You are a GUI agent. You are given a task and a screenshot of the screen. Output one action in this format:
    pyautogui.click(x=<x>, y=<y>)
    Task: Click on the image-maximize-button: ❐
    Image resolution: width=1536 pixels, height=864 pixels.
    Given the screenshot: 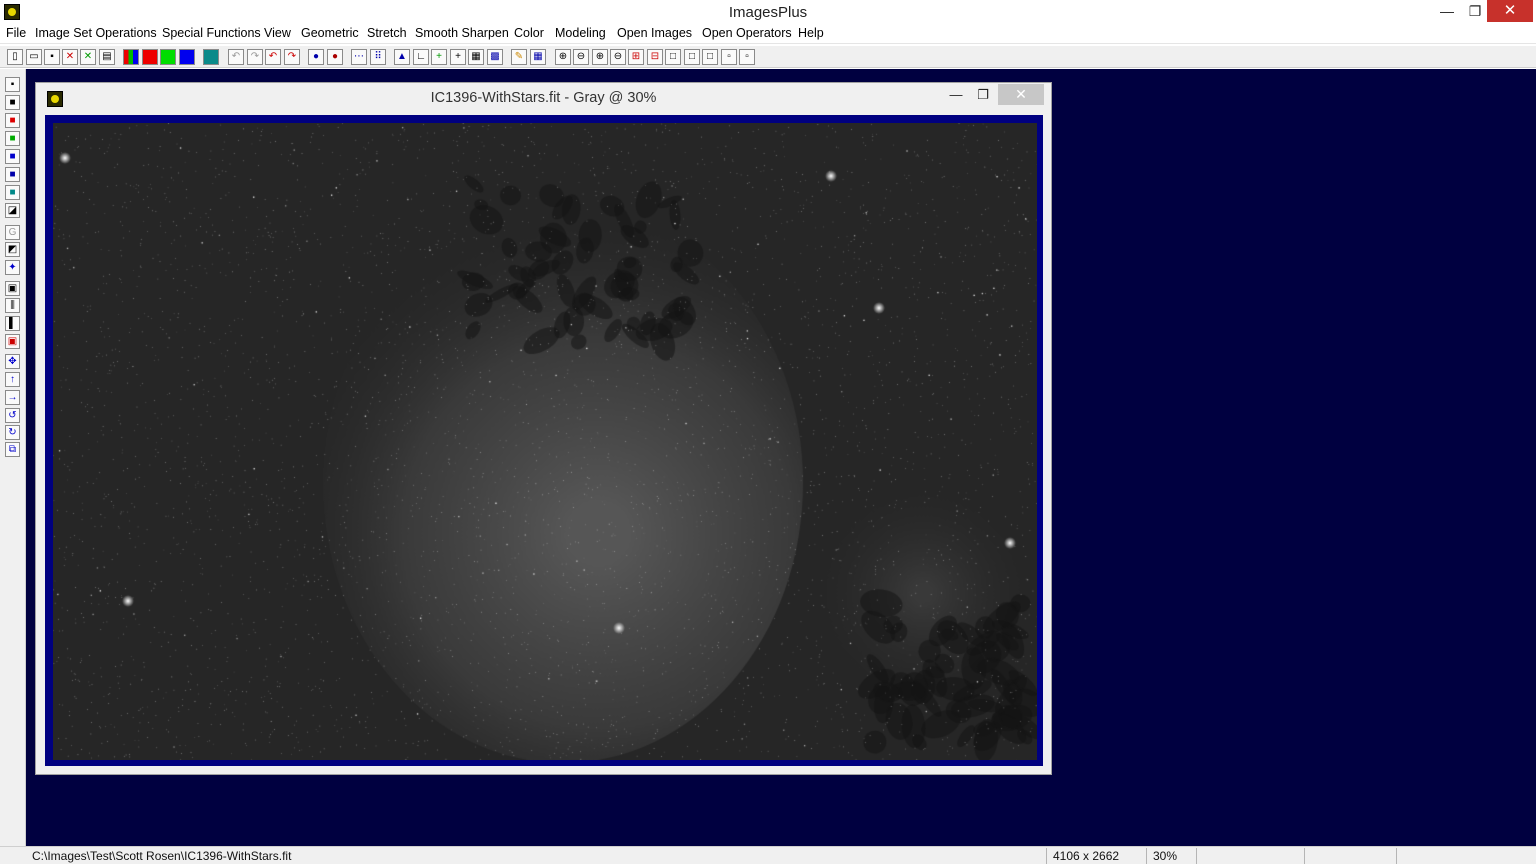 What is the action you would take?
    pyautogui.click(x=983, y=94)
    